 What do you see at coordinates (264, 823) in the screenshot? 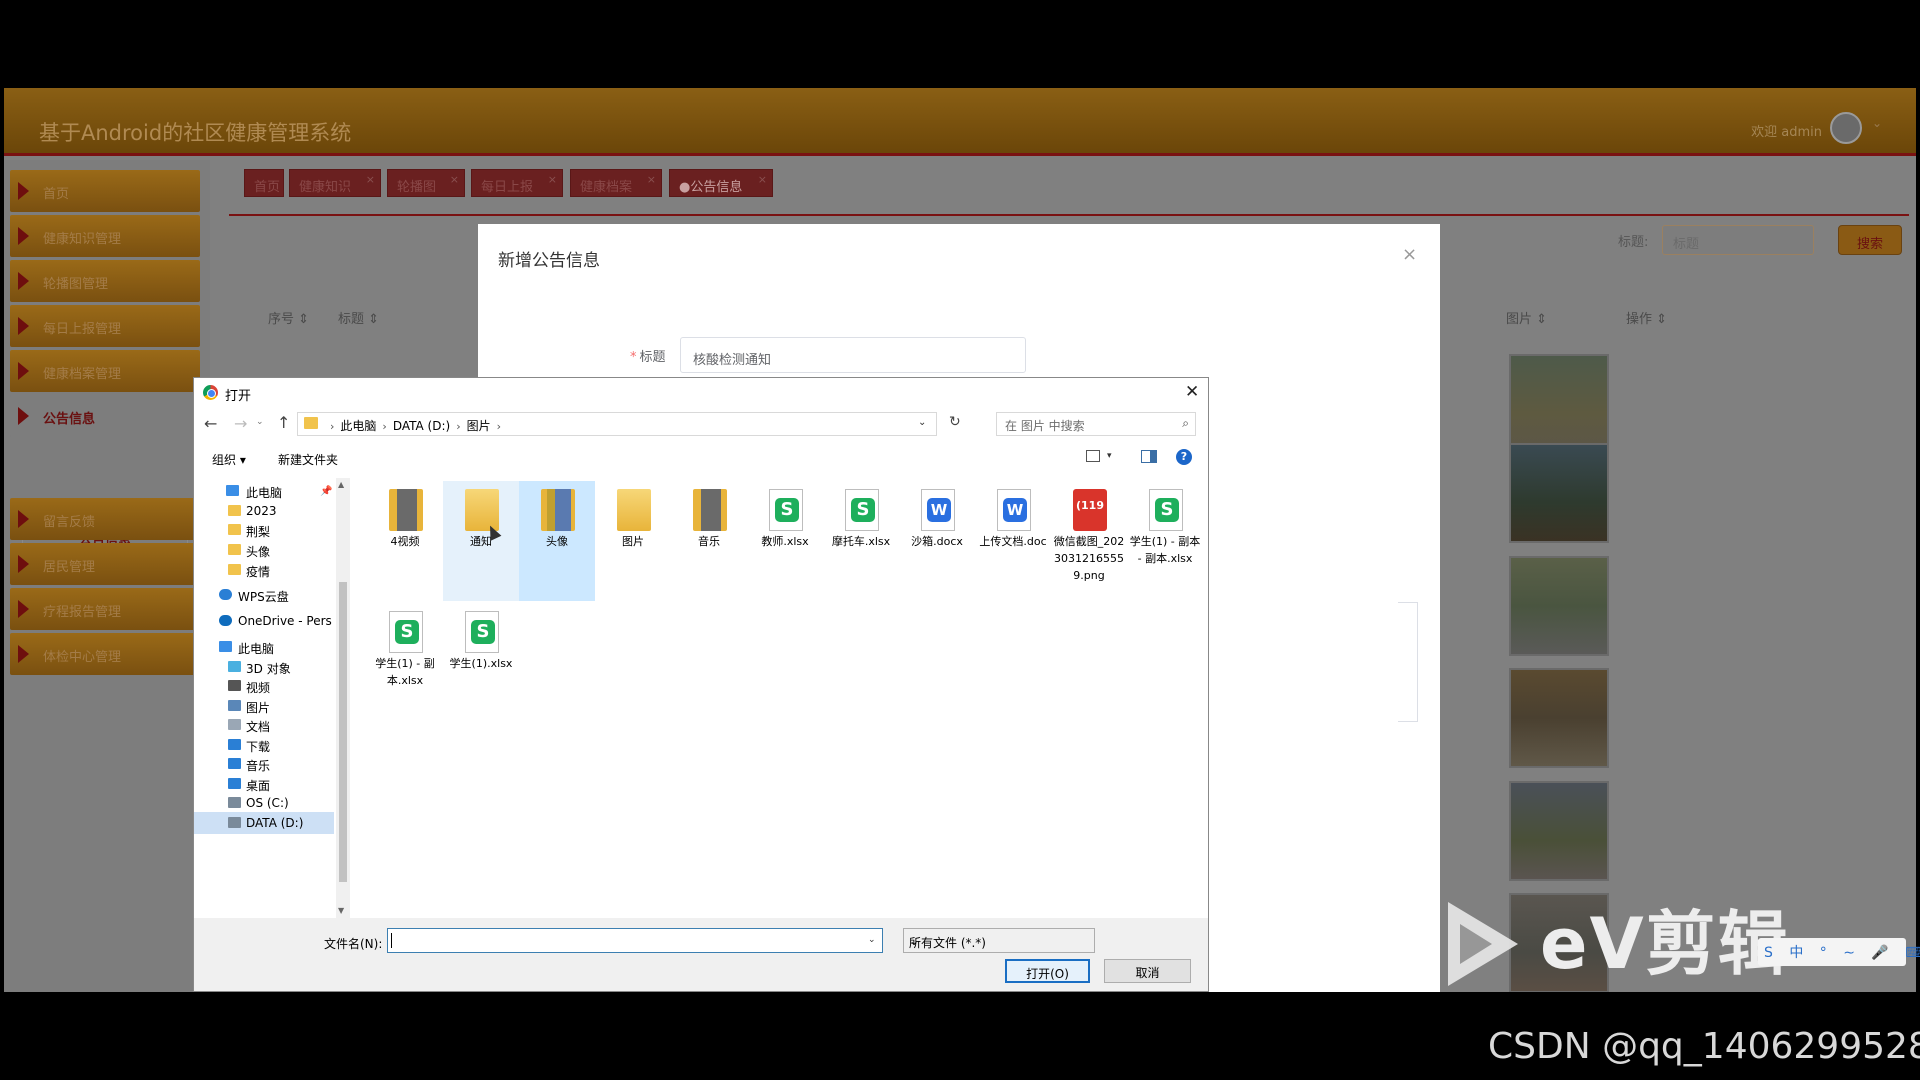
I see `nav-item-drive-d: DATA (D:)` at bounding box center [264, 823].